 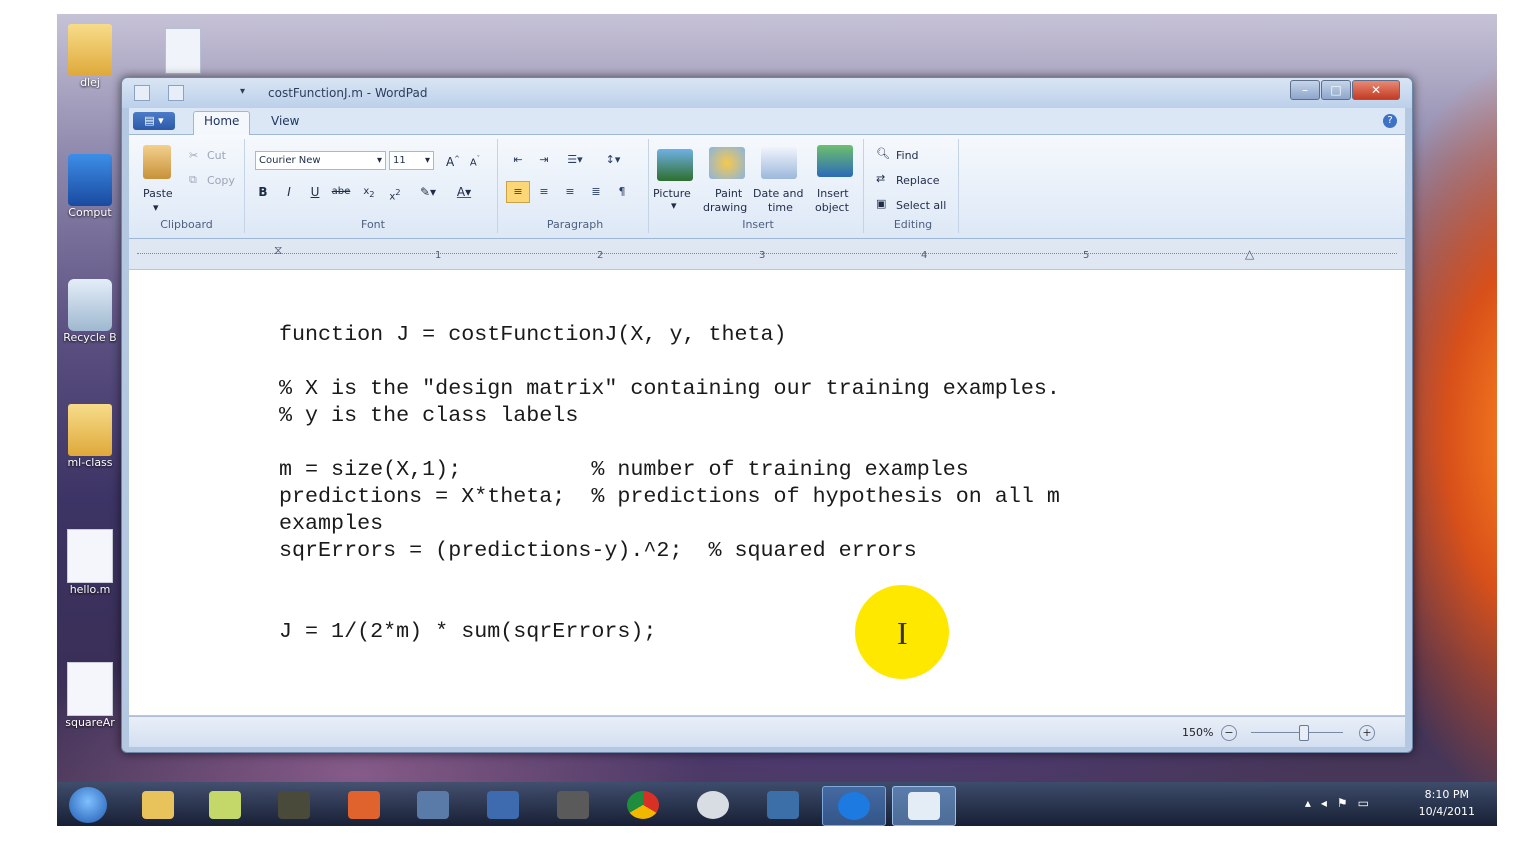 What do you see at coordinates (467, 631) in the screenshot?
I see `code-line: J = 1/(2*m) * sum(sqrErrors);` at bounding box center [467, 631].